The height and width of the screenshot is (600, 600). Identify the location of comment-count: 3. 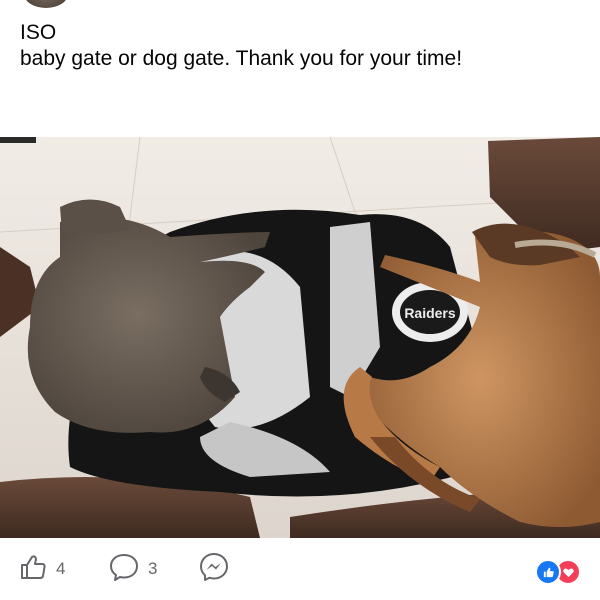
(153, 568).